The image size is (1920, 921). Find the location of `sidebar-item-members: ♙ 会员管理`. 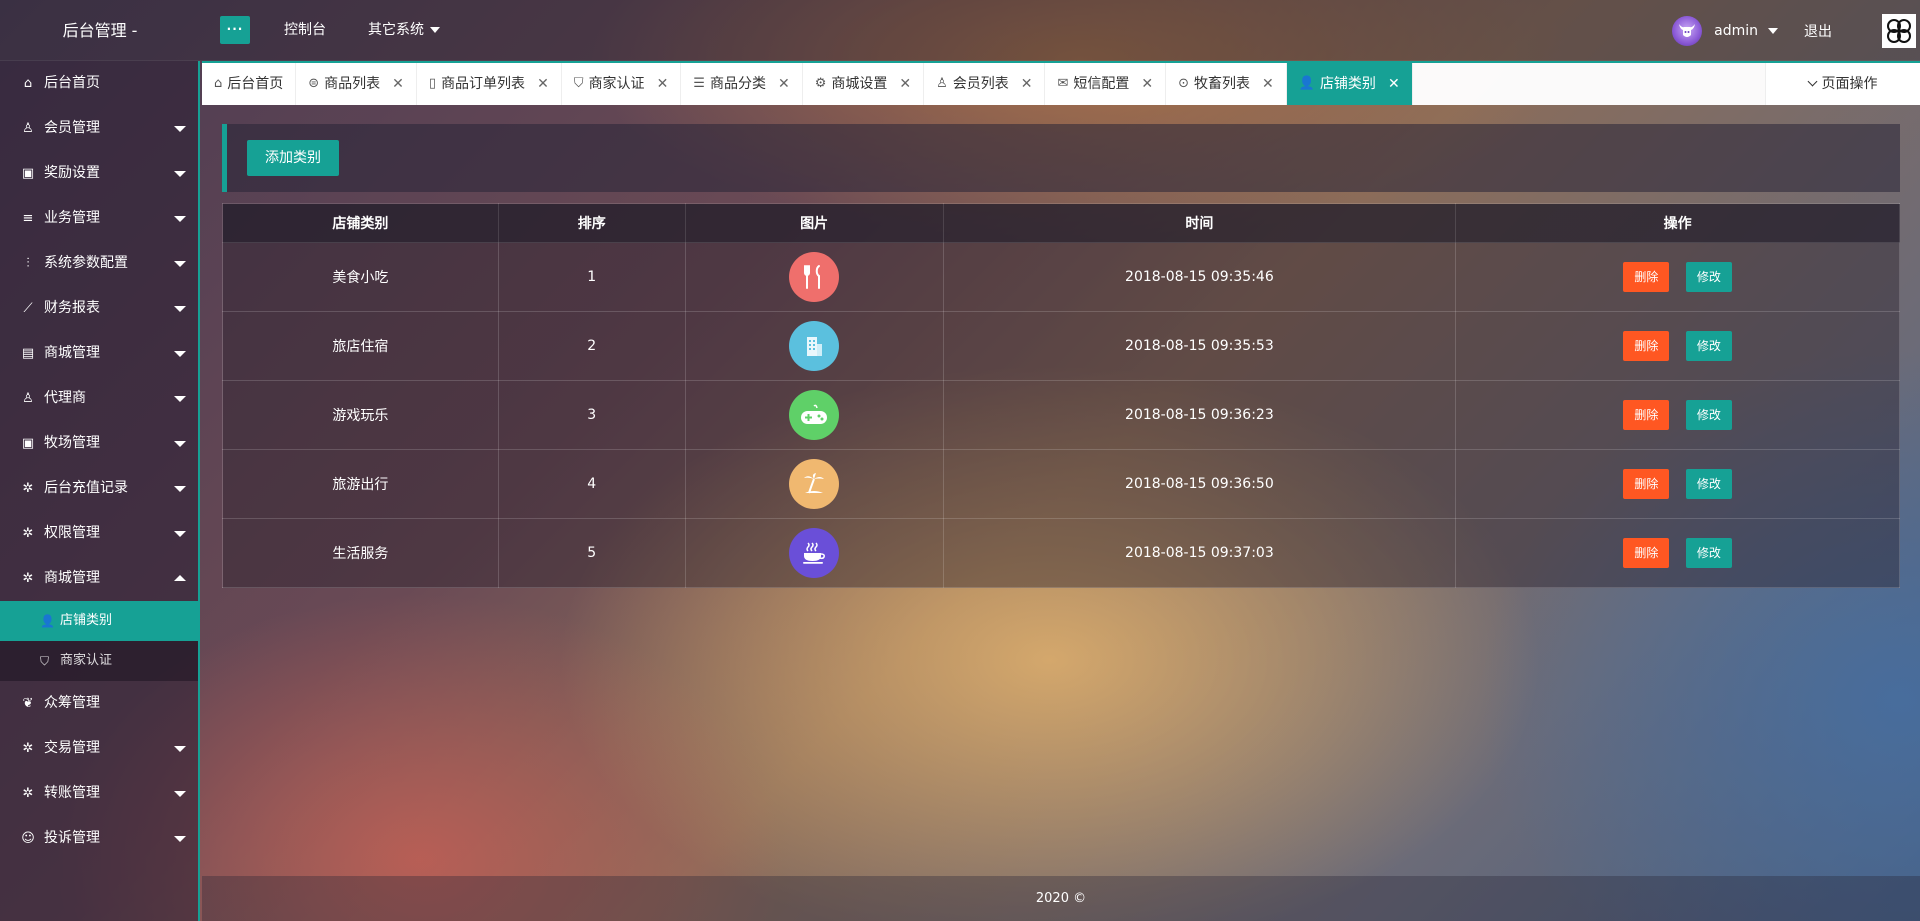

sidebar-item-members: ♙ 会员管理 is located at coordinates (99, 128).